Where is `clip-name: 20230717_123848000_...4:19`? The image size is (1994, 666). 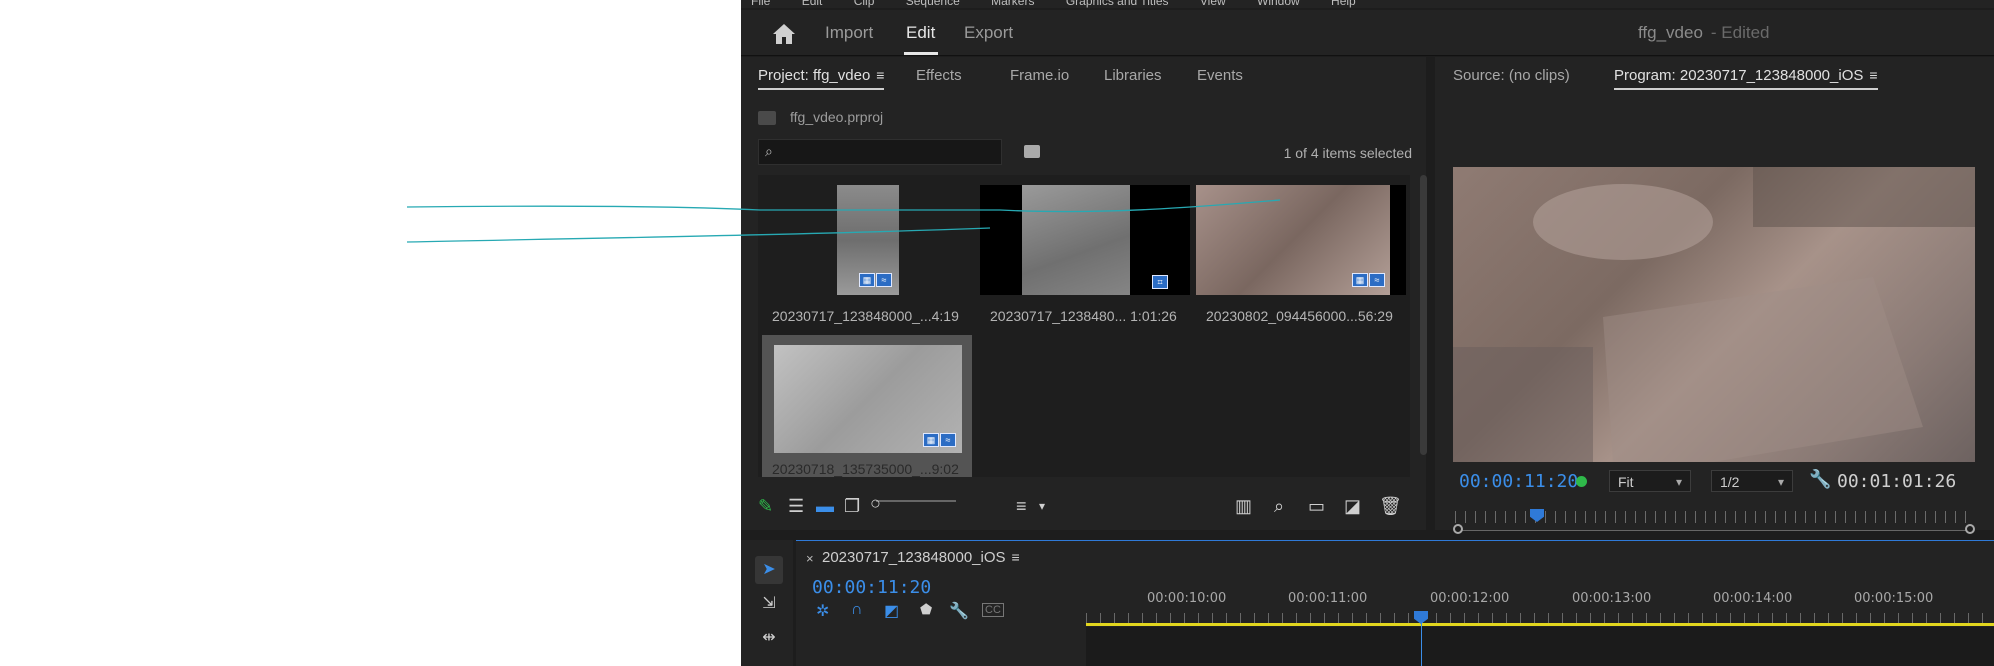 clip-name: 20230717_123848000_...4:19 is located at coordinates (865, 316).